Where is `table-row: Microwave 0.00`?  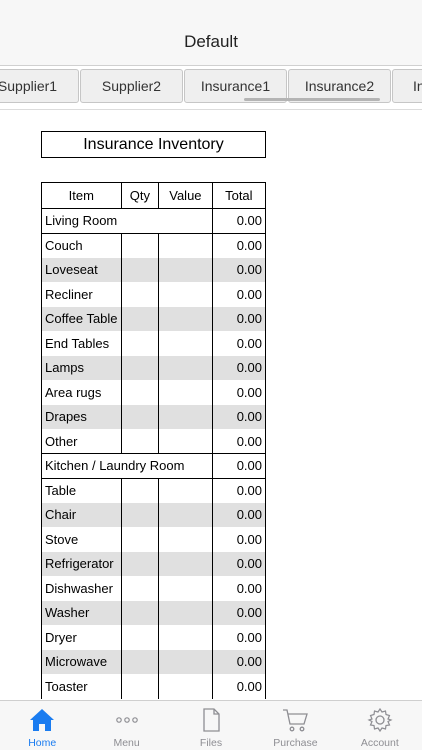 table-row: Microwave 0.00 is located at coordinates (154, 661).